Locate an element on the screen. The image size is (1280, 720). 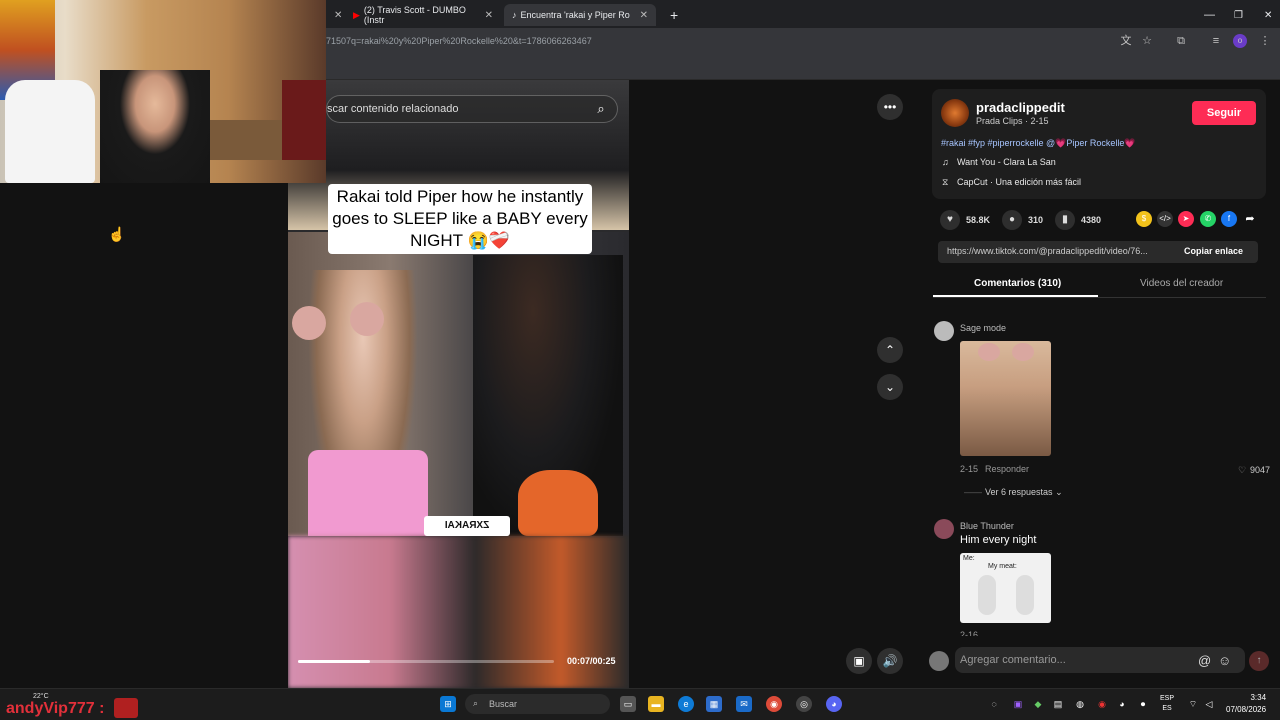
language-code: ESP is located at coordinates (1167, 698).